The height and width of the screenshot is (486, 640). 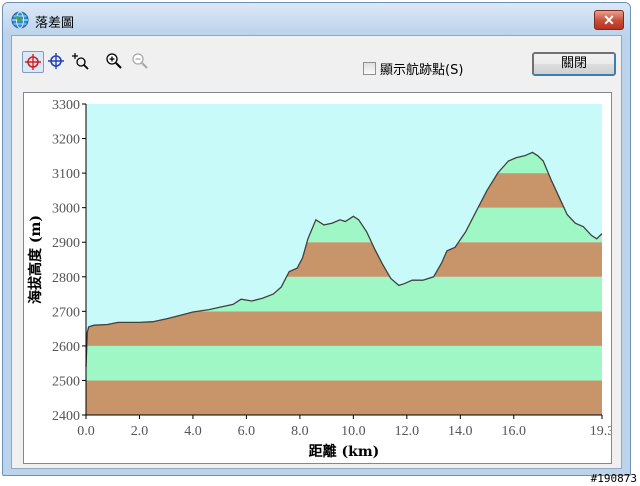 I want to click on x-tick-label: 6.0, so click(x=247, y=431).